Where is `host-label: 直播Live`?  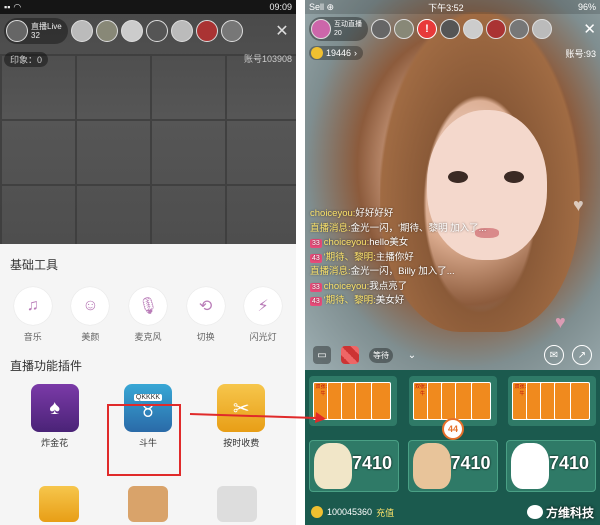 host-label: 直播Live is located at coordinates (46, 26).